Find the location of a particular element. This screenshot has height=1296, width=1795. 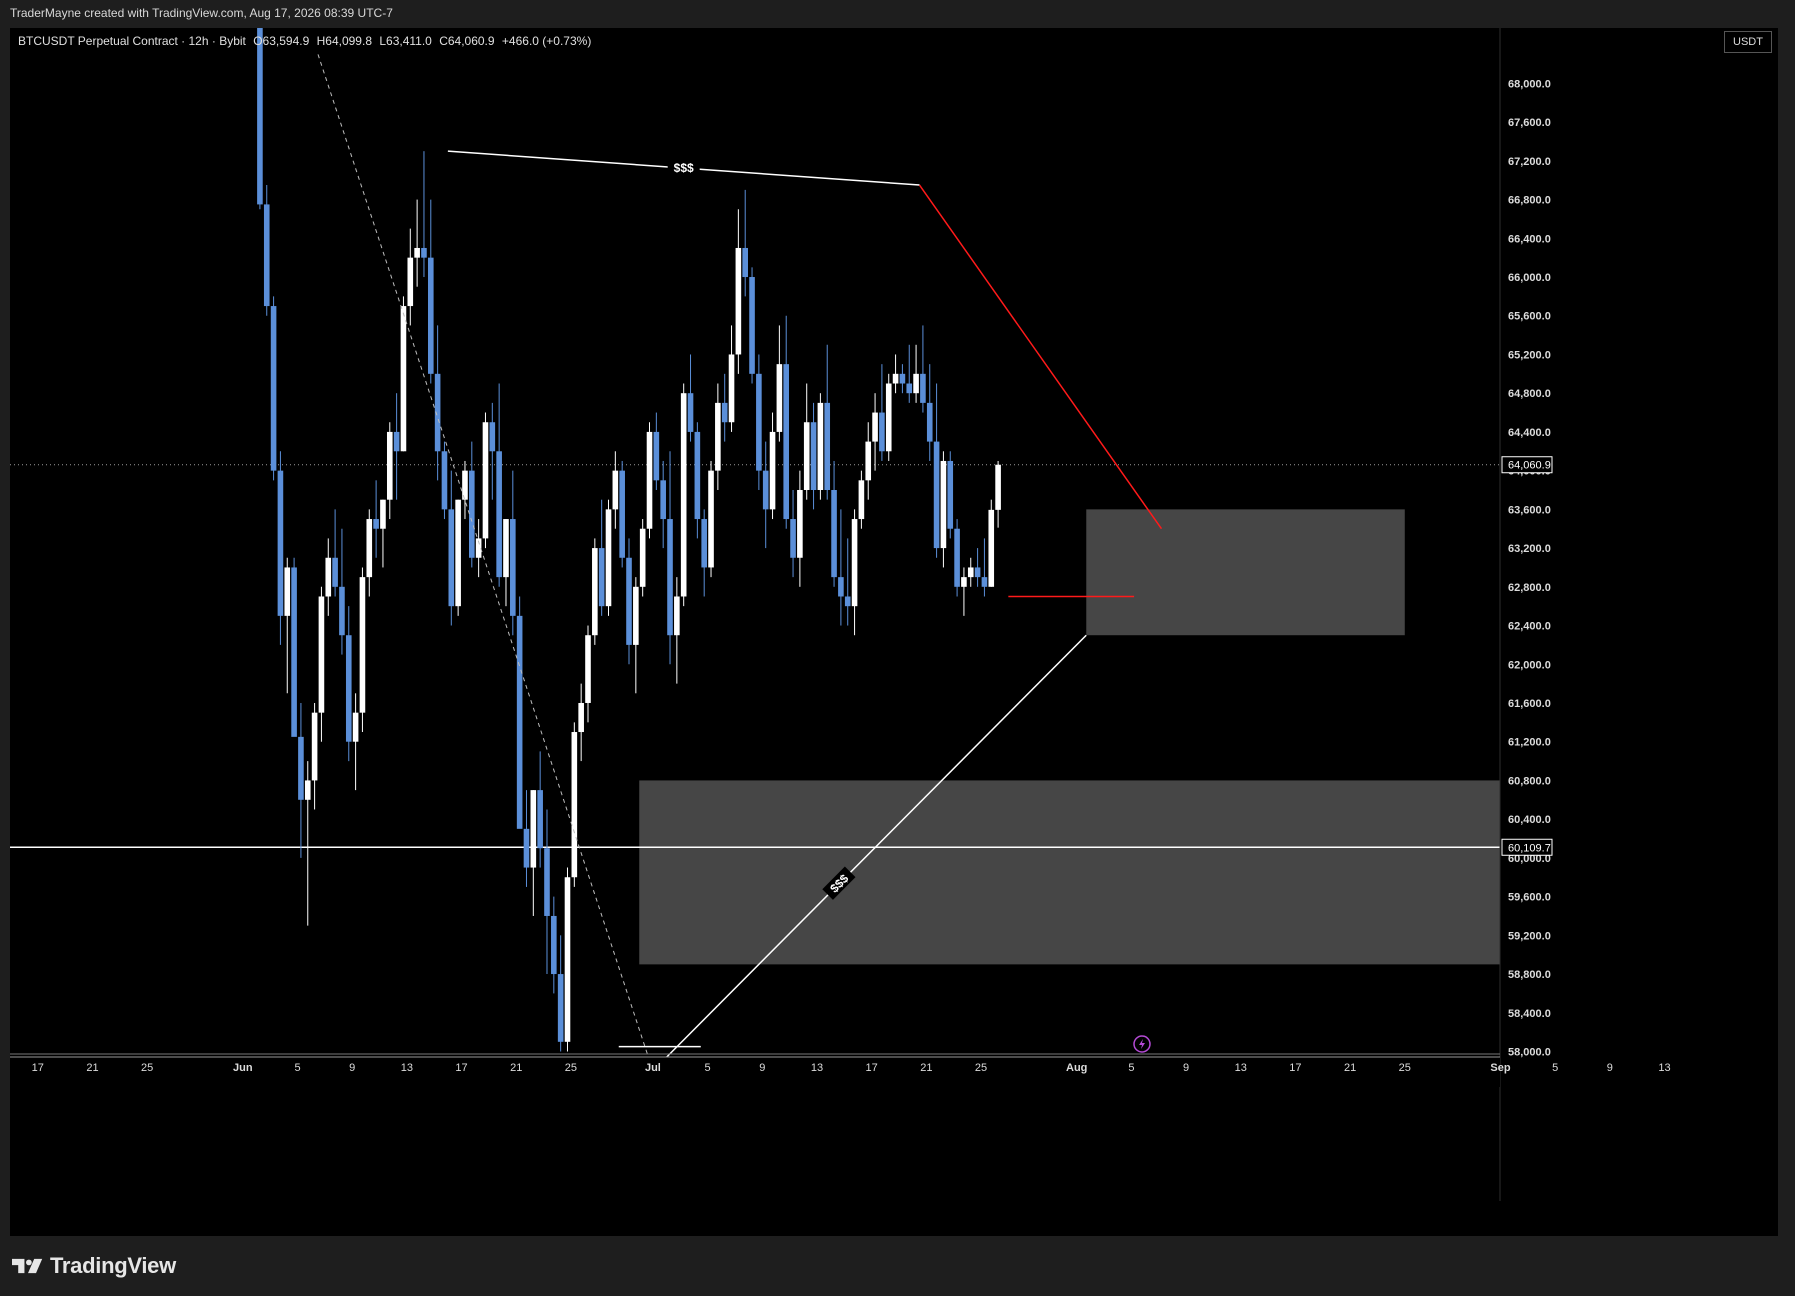

price-tick-label: 60,400.0 is located at coordinates (1529, 820).